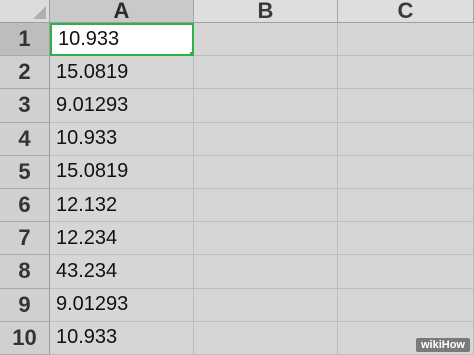 This screenshot has width=474, height=355. What do you see at coordinates (406, 11) in the screenshot?
I see `column-header-c: C` at bounding box center [406, 11].